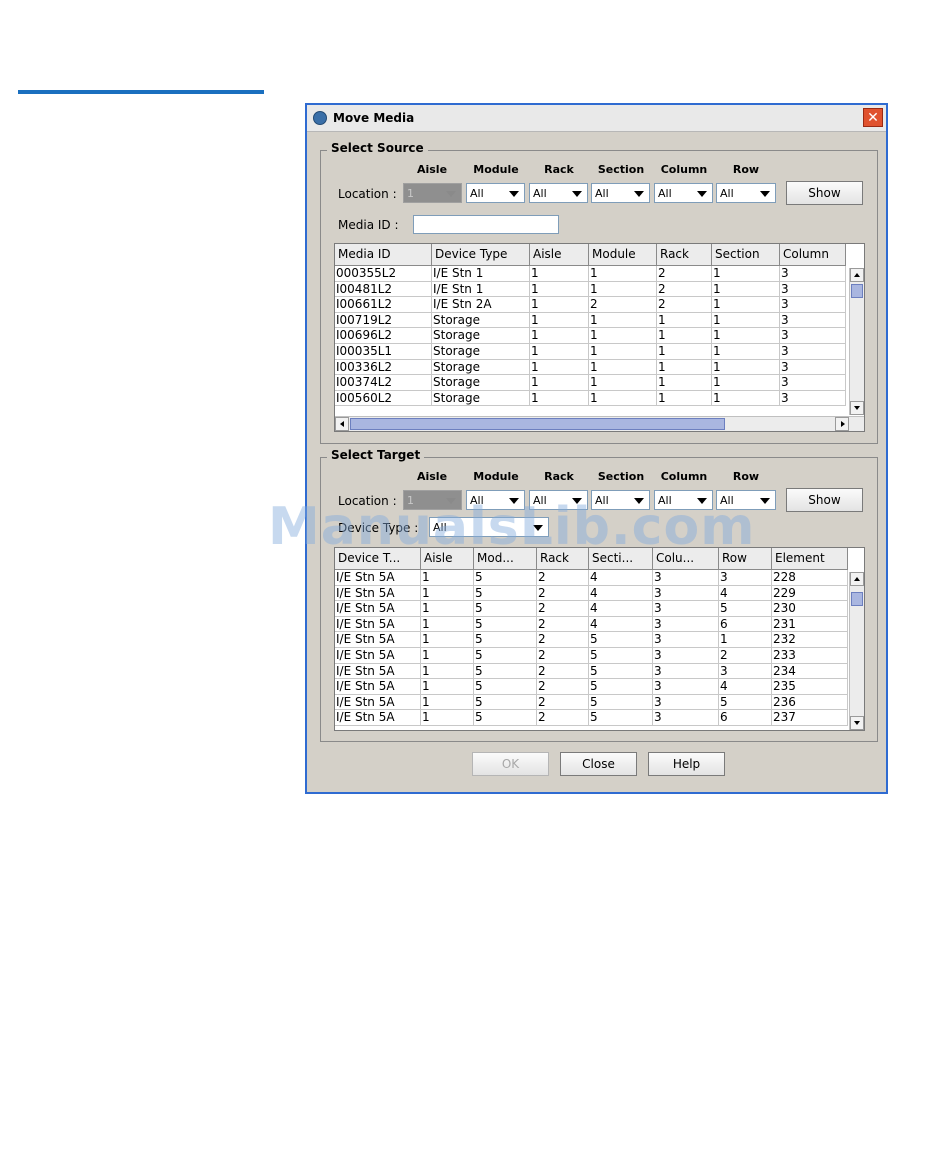  Describe the element at coordinates (591, 718) in the screenshot. I see `table-row: I/E Stn 5A 1 5 2 5 3 6 237` at that location.